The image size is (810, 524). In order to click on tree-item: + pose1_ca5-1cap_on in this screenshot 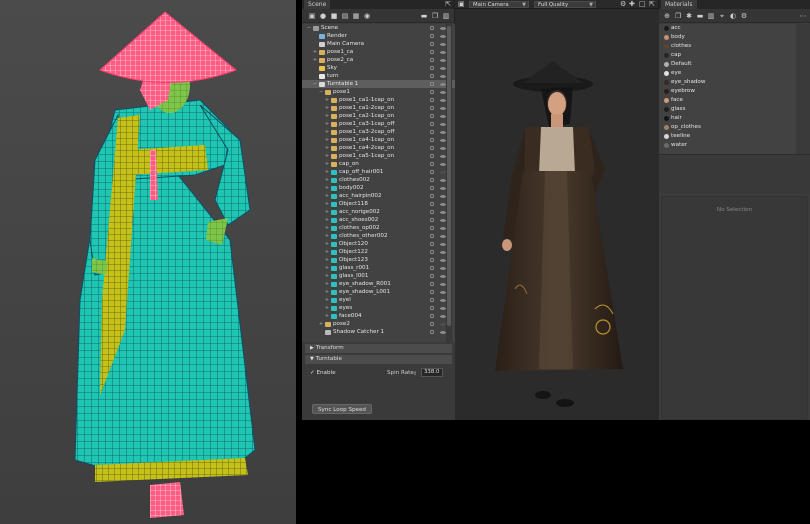, I will do `click(378, 156)`.